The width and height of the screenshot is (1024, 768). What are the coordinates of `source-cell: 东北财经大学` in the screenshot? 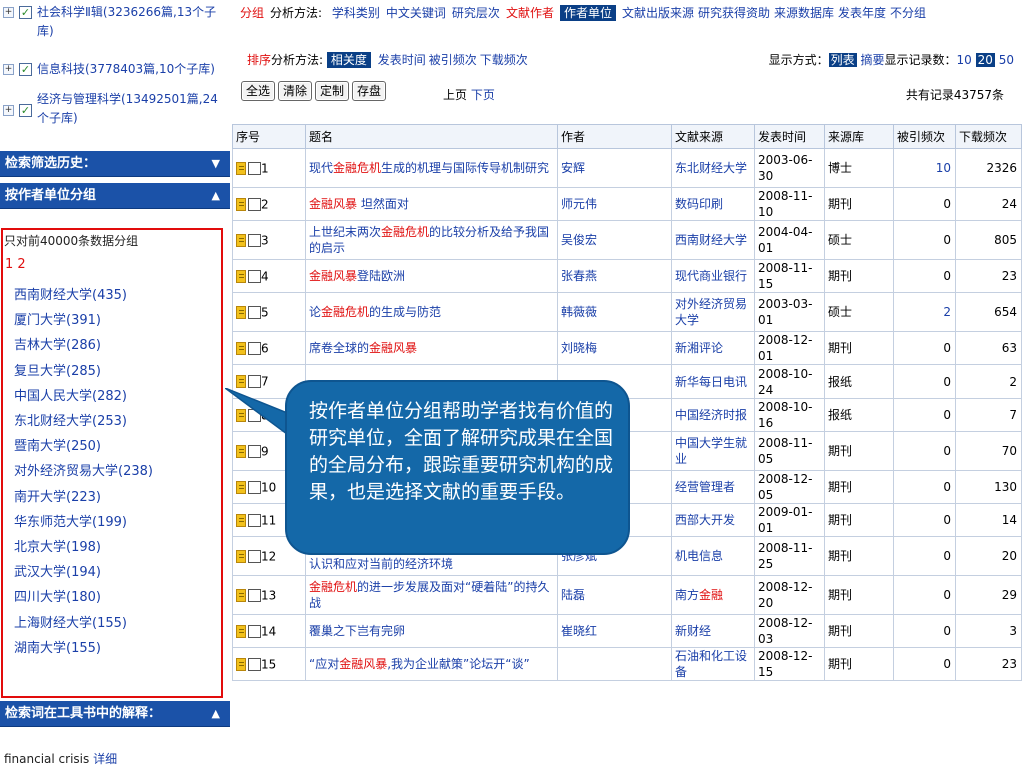 It's located at (713, 168).